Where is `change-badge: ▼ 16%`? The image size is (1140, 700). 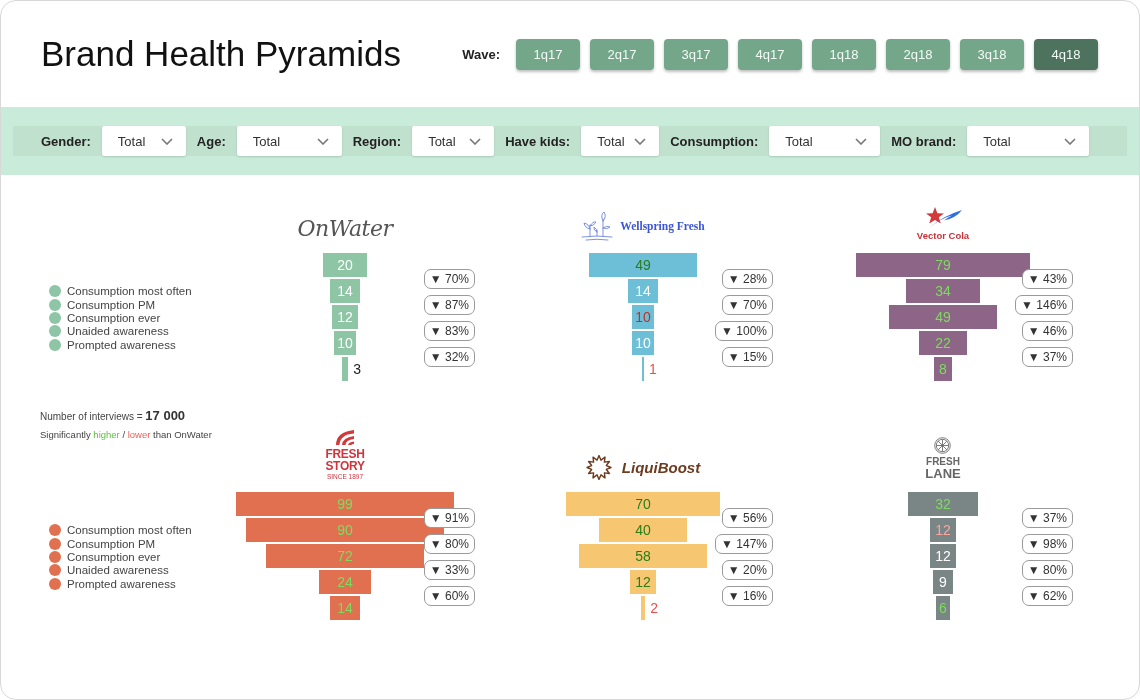
change-badge: ▼ 16% is located at coordinates (747, 596).